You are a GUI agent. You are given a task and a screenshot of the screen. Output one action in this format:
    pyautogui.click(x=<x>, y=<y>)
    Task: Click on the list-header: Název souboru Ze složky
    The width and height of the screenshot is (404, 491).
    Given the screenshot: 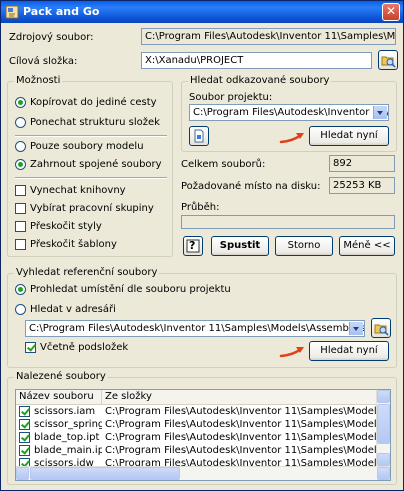 What is the action you would take?
    pyautogui.click(x=203, y=397)
    